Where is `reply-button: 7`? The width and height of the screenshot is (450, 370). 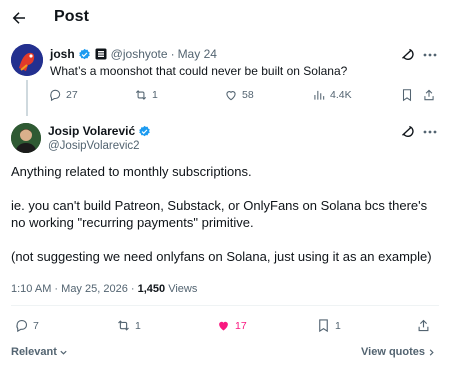
reply-button: 7 is located at coordinates (26, 325).